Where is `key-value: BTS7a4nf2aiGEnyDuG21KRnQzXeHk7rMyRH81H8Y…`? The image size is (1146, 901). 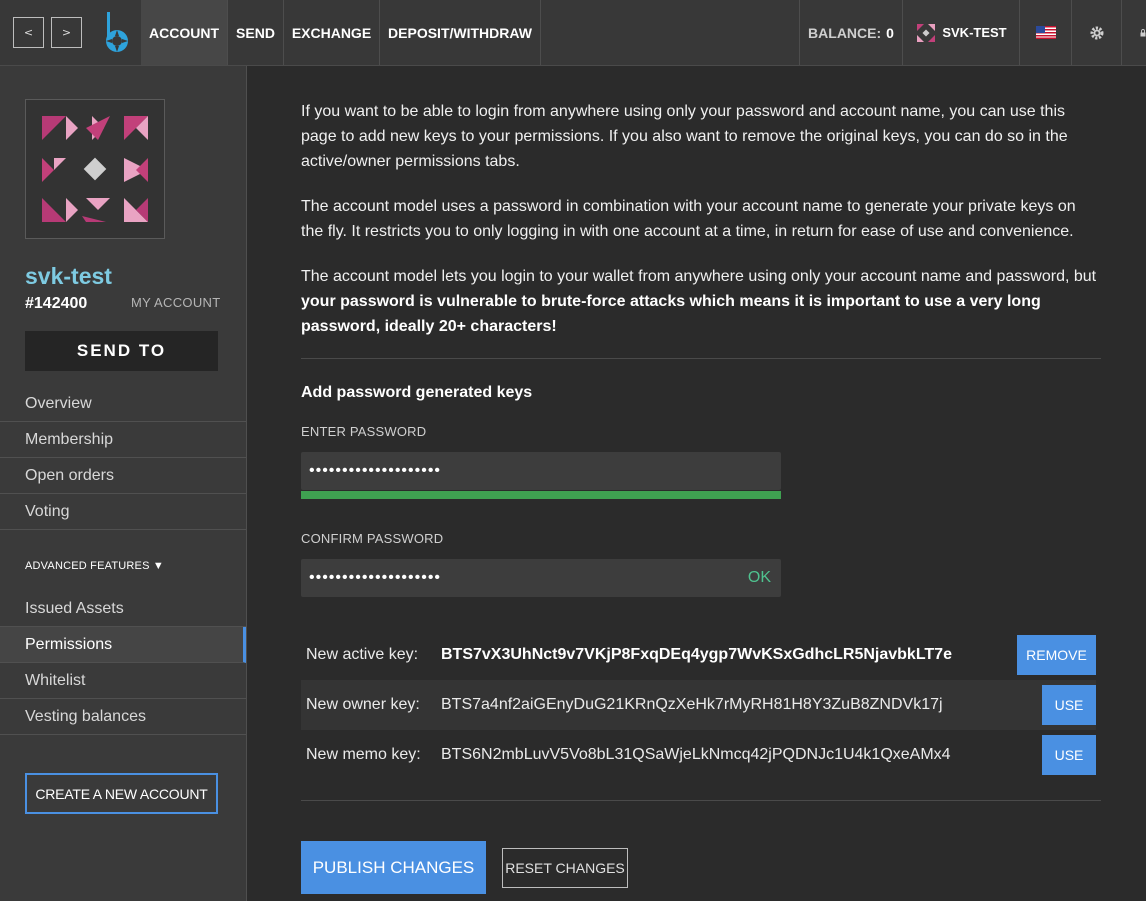
key-value: BTS7a4nf2aiGEnyDuG21KRnQzXeHk7rMyRH81H8Y… is located at coordinates (692, 704).